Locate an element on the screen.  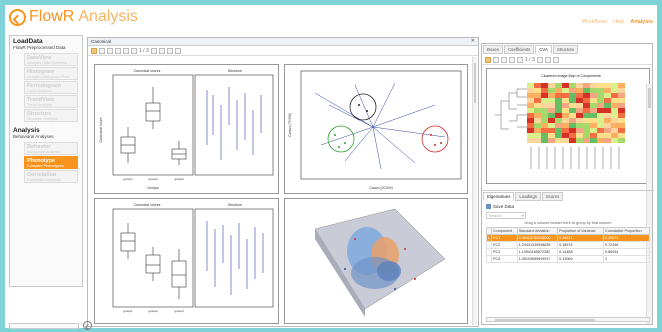
table-row: ▸ PC1 2.46413700006000 0.46671 0.46671 is located at coordinates (568, 238).